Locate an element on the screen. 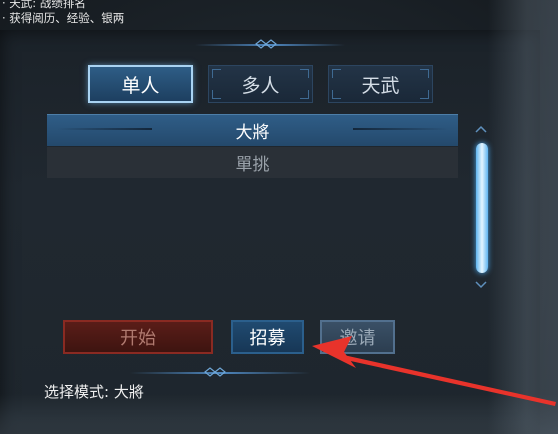 The image size is (558, 434). recruit-button-label: 招募 is located at coordinates (267, 338).